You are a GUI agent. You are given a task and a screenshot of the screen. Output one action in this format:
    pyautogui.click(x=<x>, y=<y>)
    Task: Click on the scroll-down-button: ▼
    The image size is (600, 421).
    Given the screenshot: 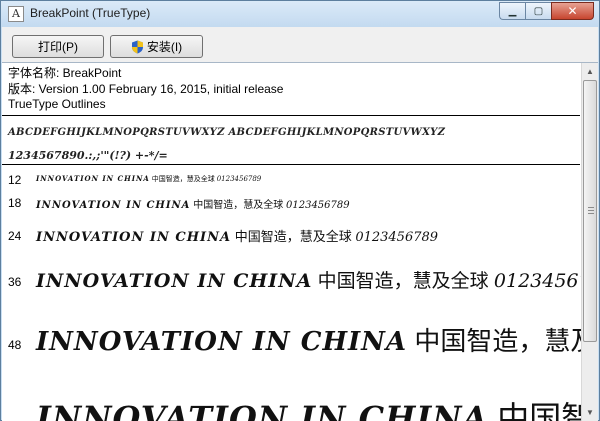 What is the action you would take?
    pyautogui.click(x=590, y=412)
    